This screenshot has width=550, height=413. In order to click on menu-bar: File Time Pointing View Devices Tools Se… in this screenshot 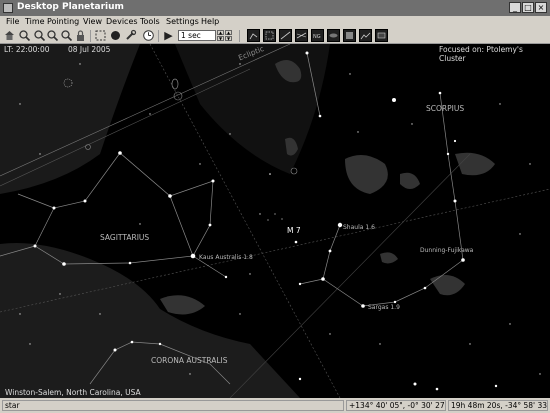, I will do `click(275, 22)`.